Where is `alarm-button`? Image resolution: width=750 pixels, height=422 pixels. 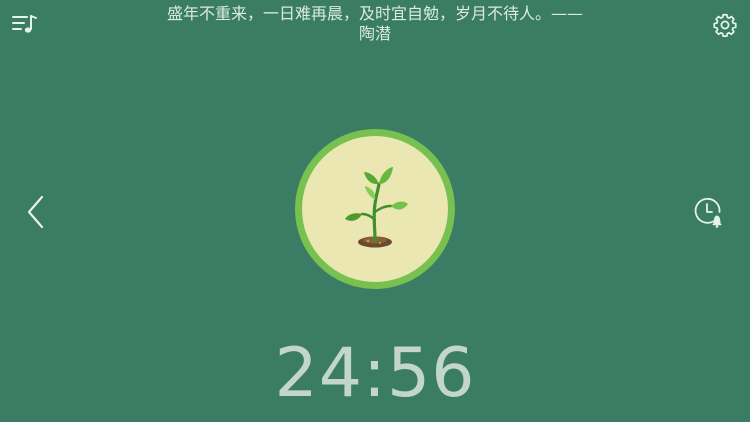
alarm-button is located at coordinates (708, 212).